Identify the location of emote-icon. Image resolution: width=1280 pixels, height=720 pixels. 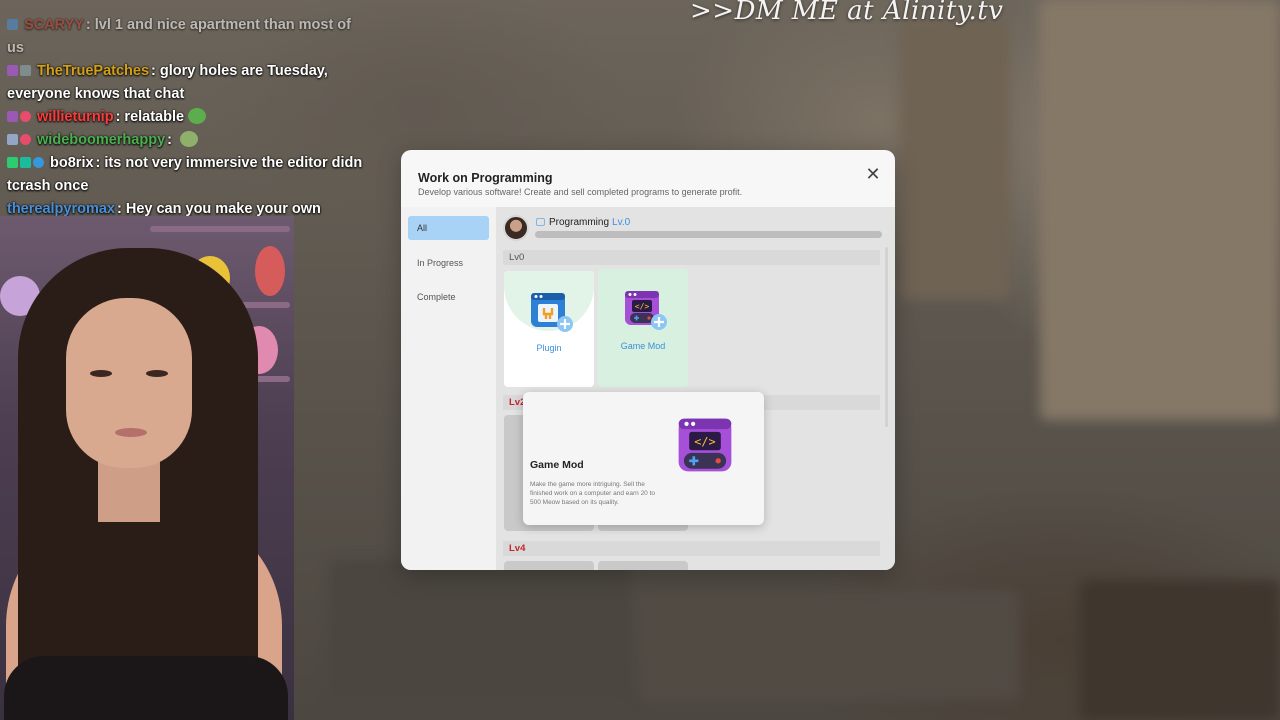
(189, 139).